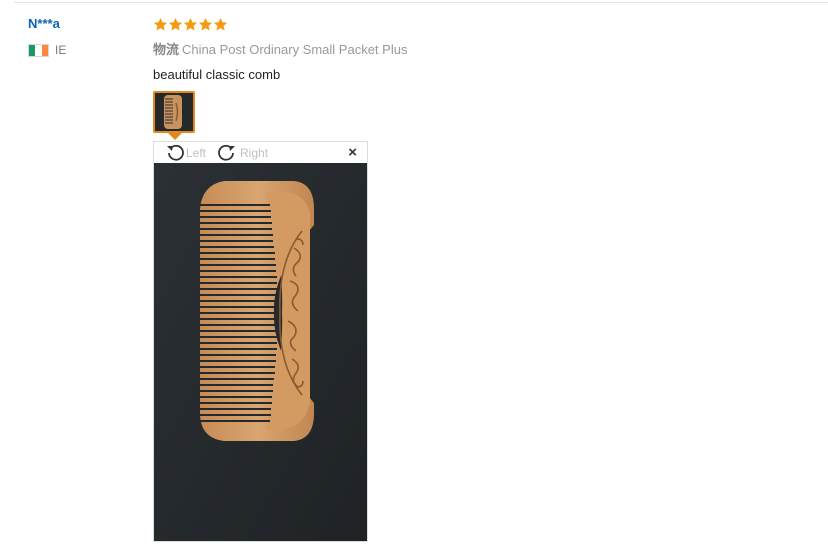 This screenshot has height=548, width=828. What do you see at coordinates (44, 23) in the screenshot?
I see `reviewer-name: N***a` at bounding box center [44, 23].